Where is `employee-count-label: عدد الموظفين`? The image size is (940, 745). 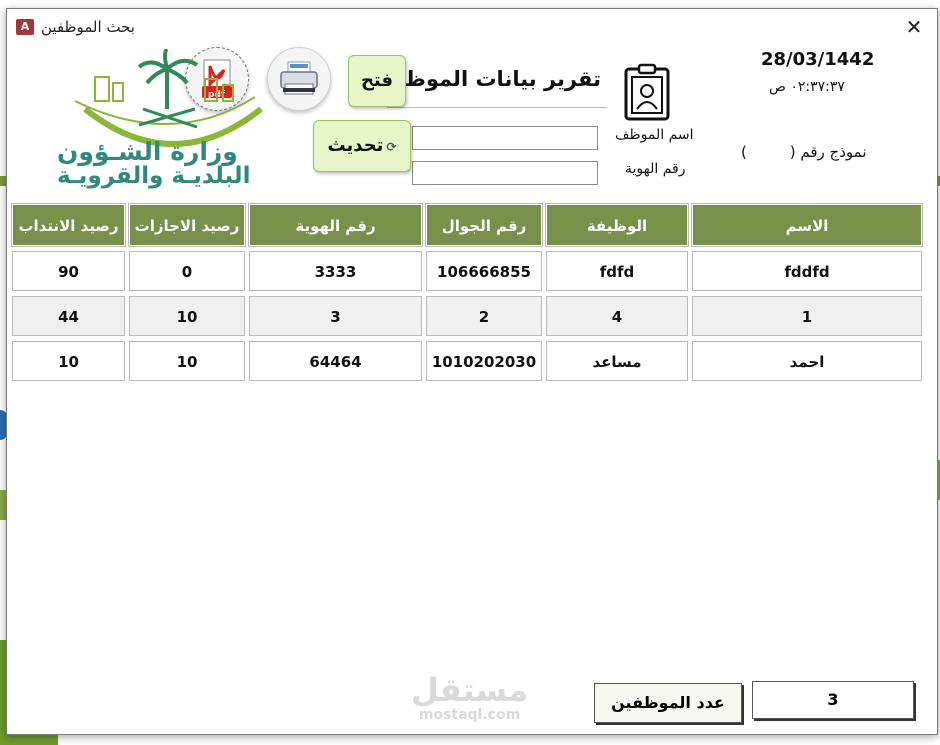
employee-count-label: عدد الموظفين is located at coordinates (668, 702).